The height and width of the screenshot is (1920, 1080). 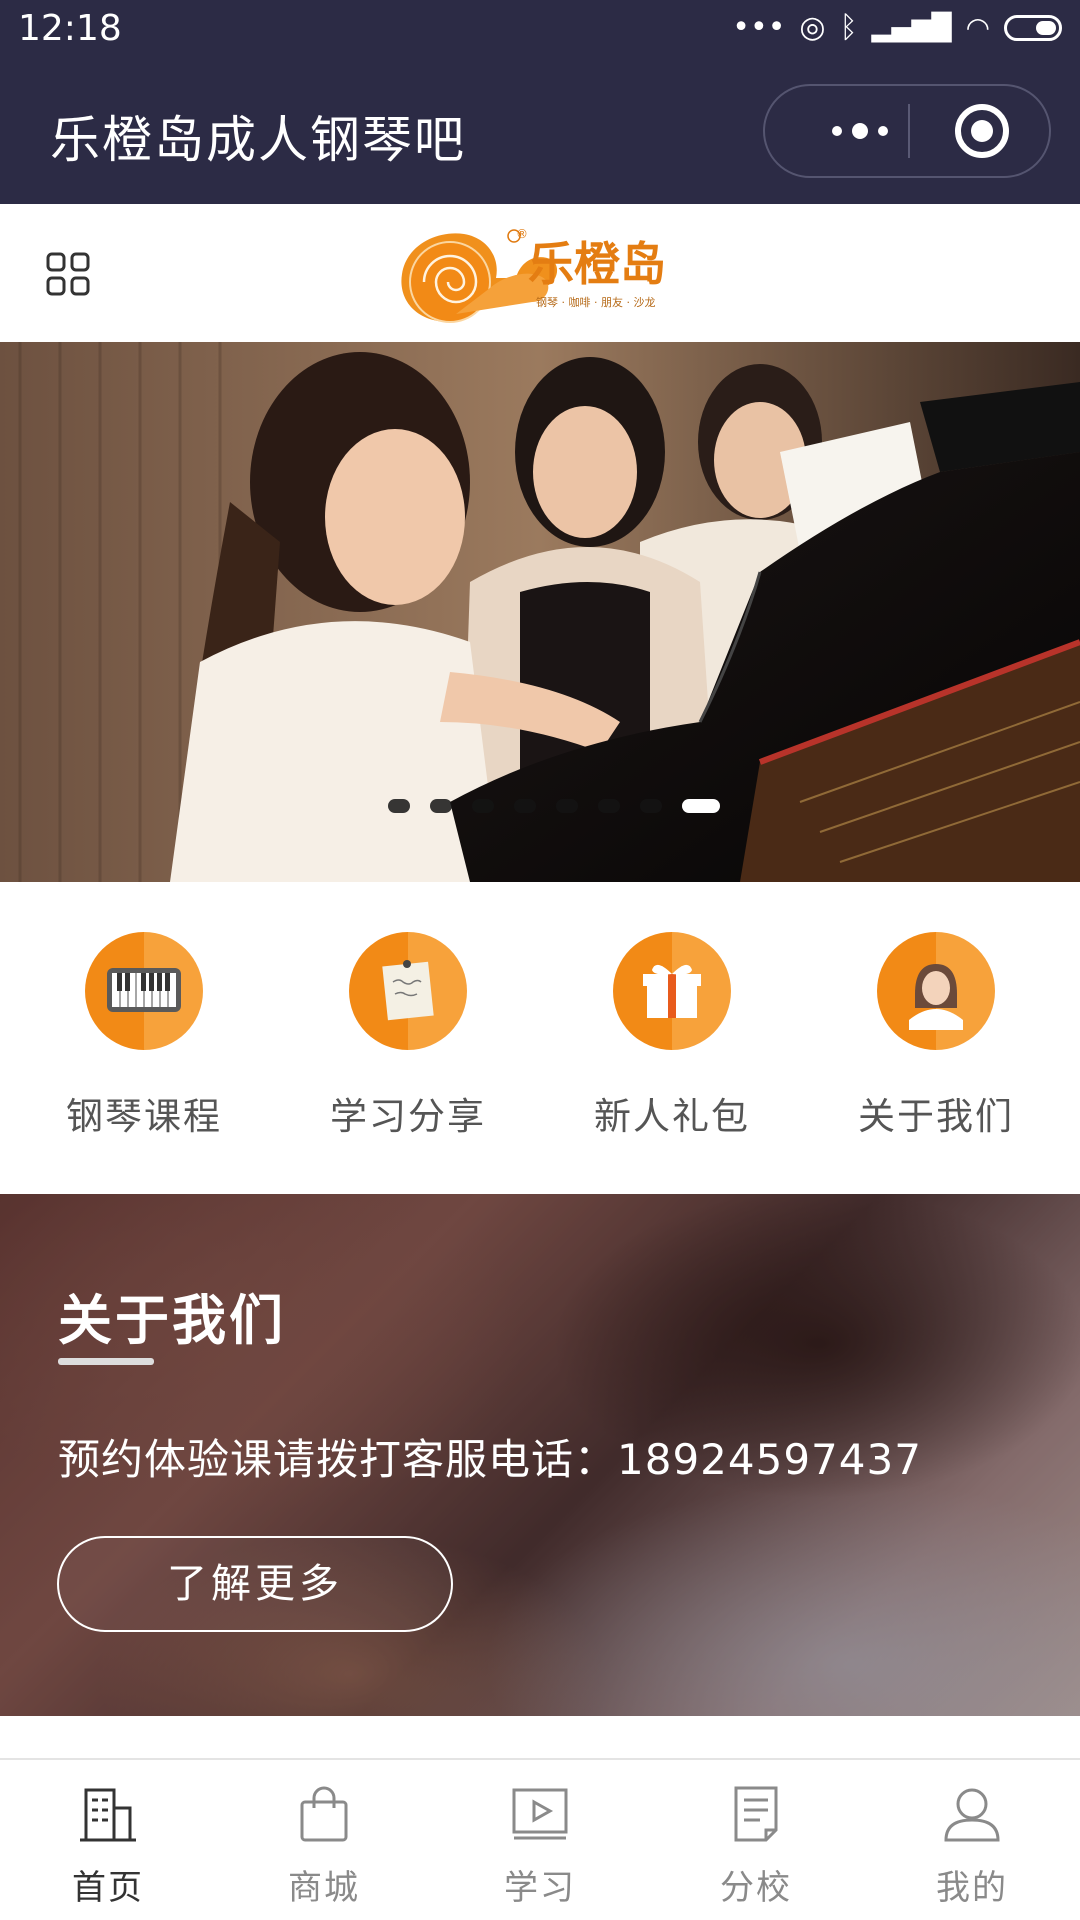 What do you see at coordinates (540, 1814) in the screenshot?
I see `video-play-icon` at bounding box center [540, 1814].